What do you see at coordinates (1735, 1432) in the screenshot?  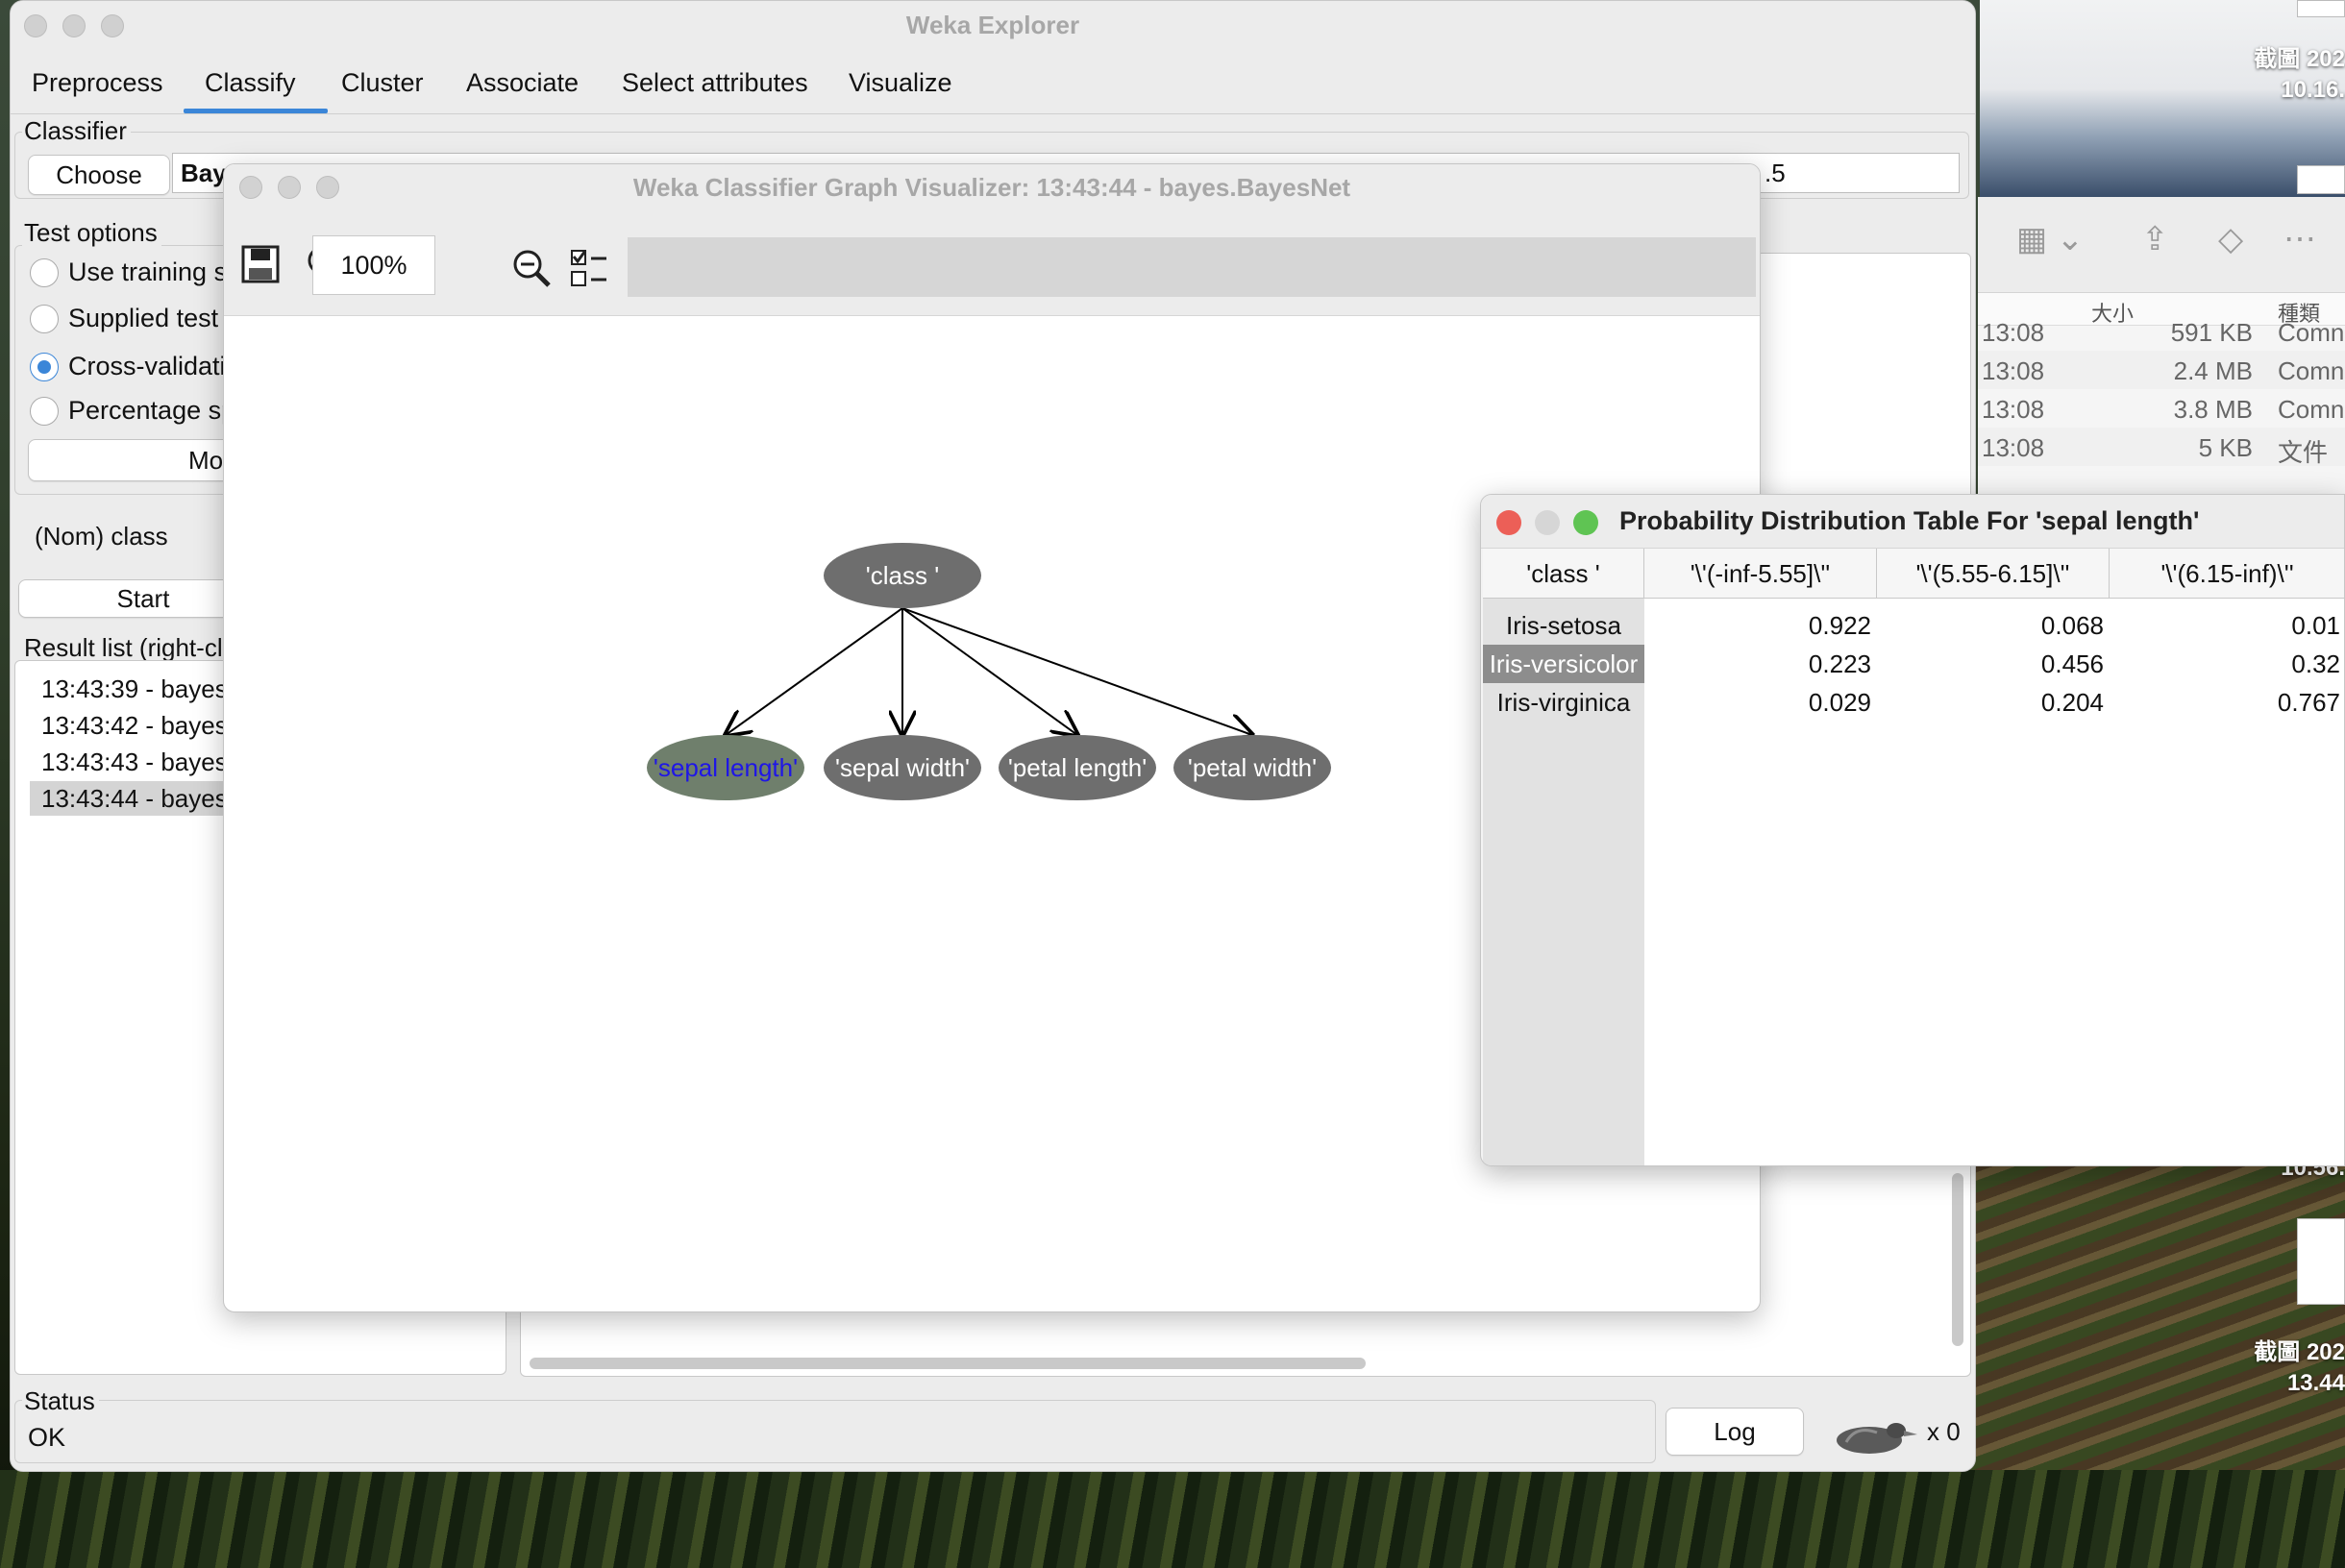 I see `log-button: Log` at bounding box center [1735, 1432].